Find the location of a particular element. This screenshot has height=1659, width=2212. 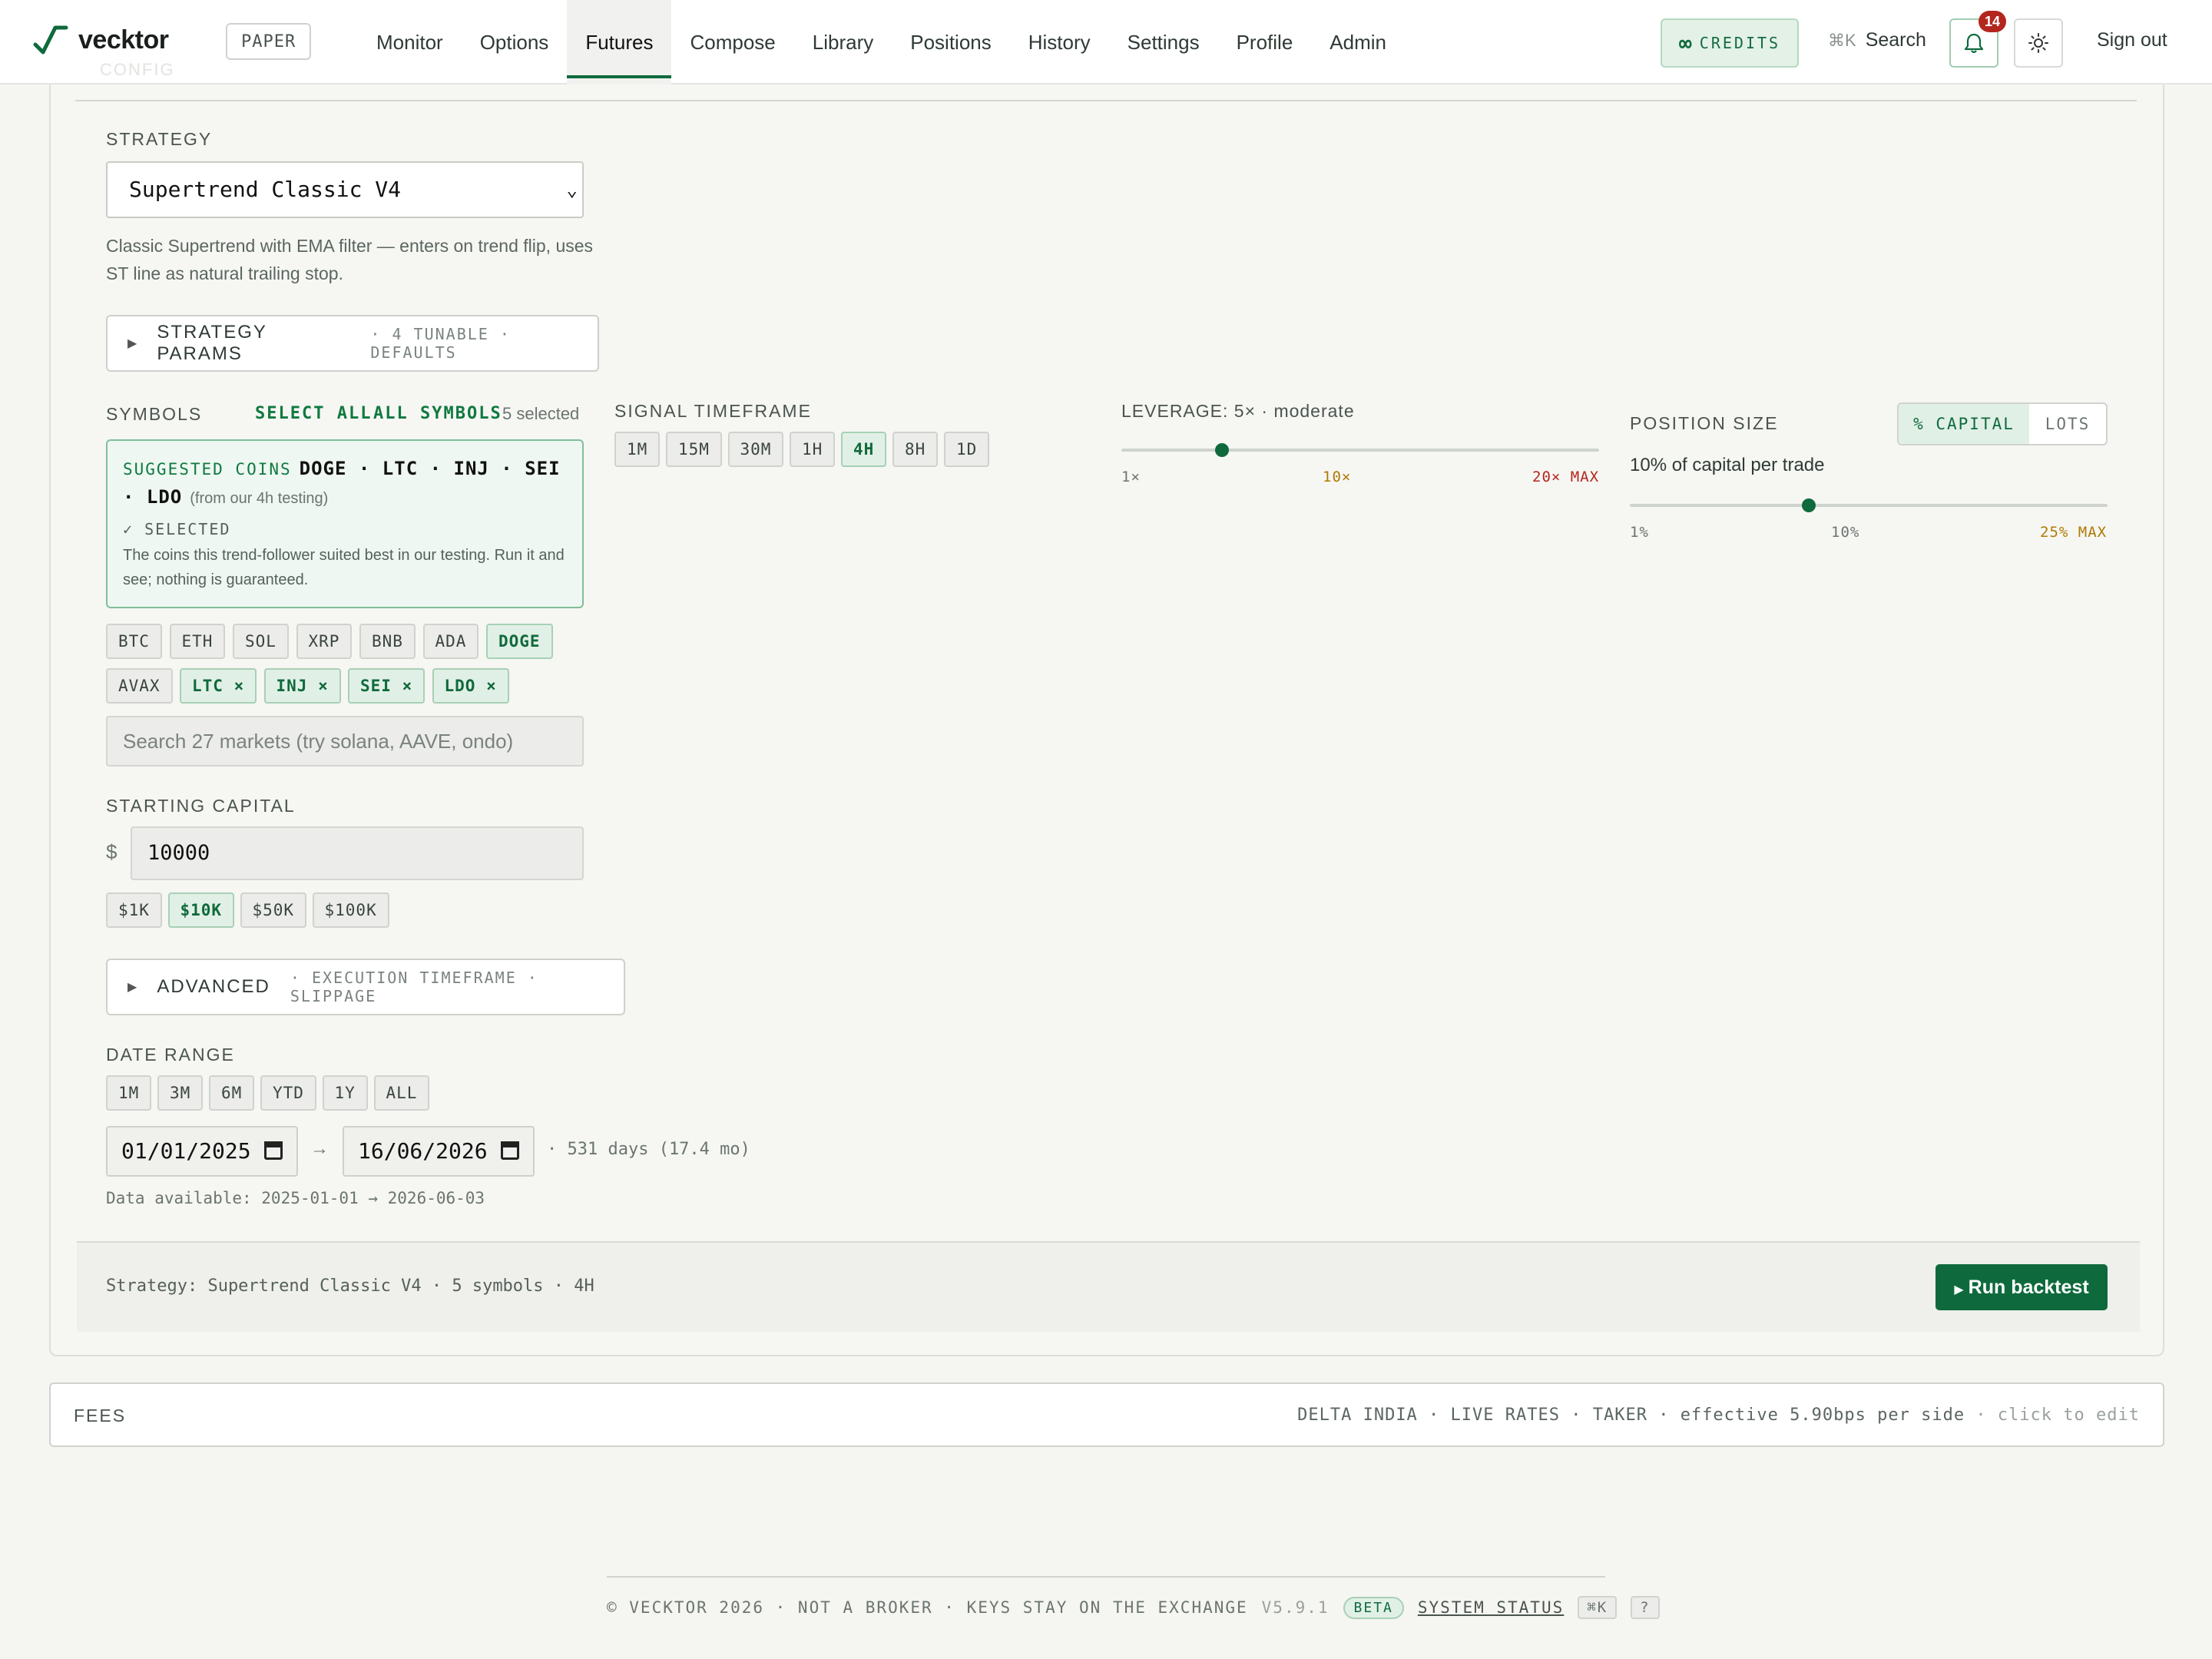

end-date-input: 16/06/2026 is located at coordinates (439, 1151).